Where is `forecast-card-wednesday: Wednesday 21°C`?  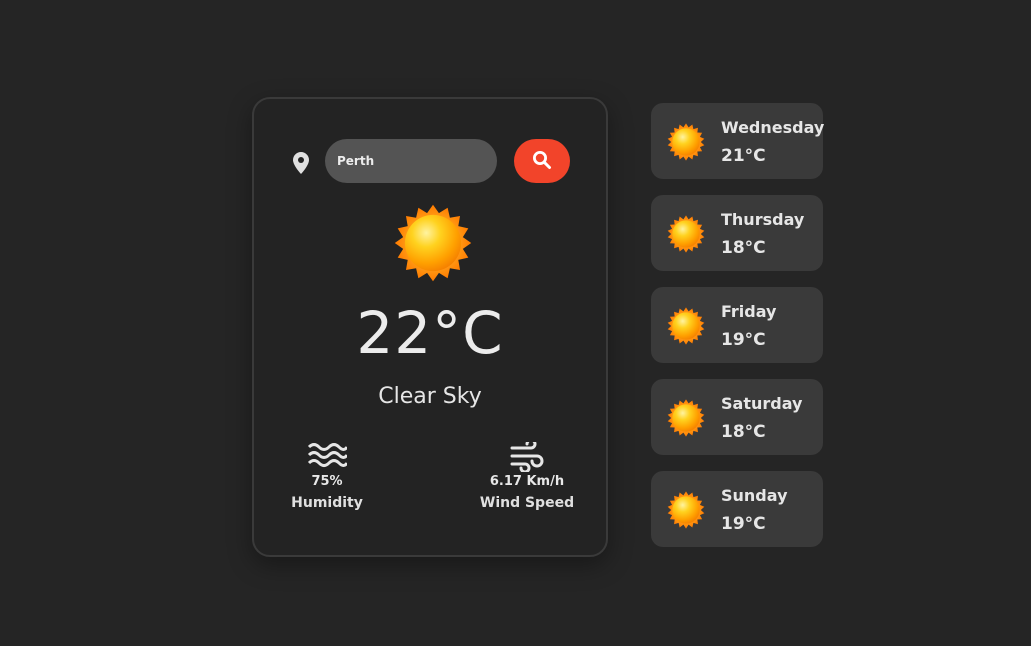
forecast-card-wednesday: Wednesday 21°C is located at coordinates (738, 141).